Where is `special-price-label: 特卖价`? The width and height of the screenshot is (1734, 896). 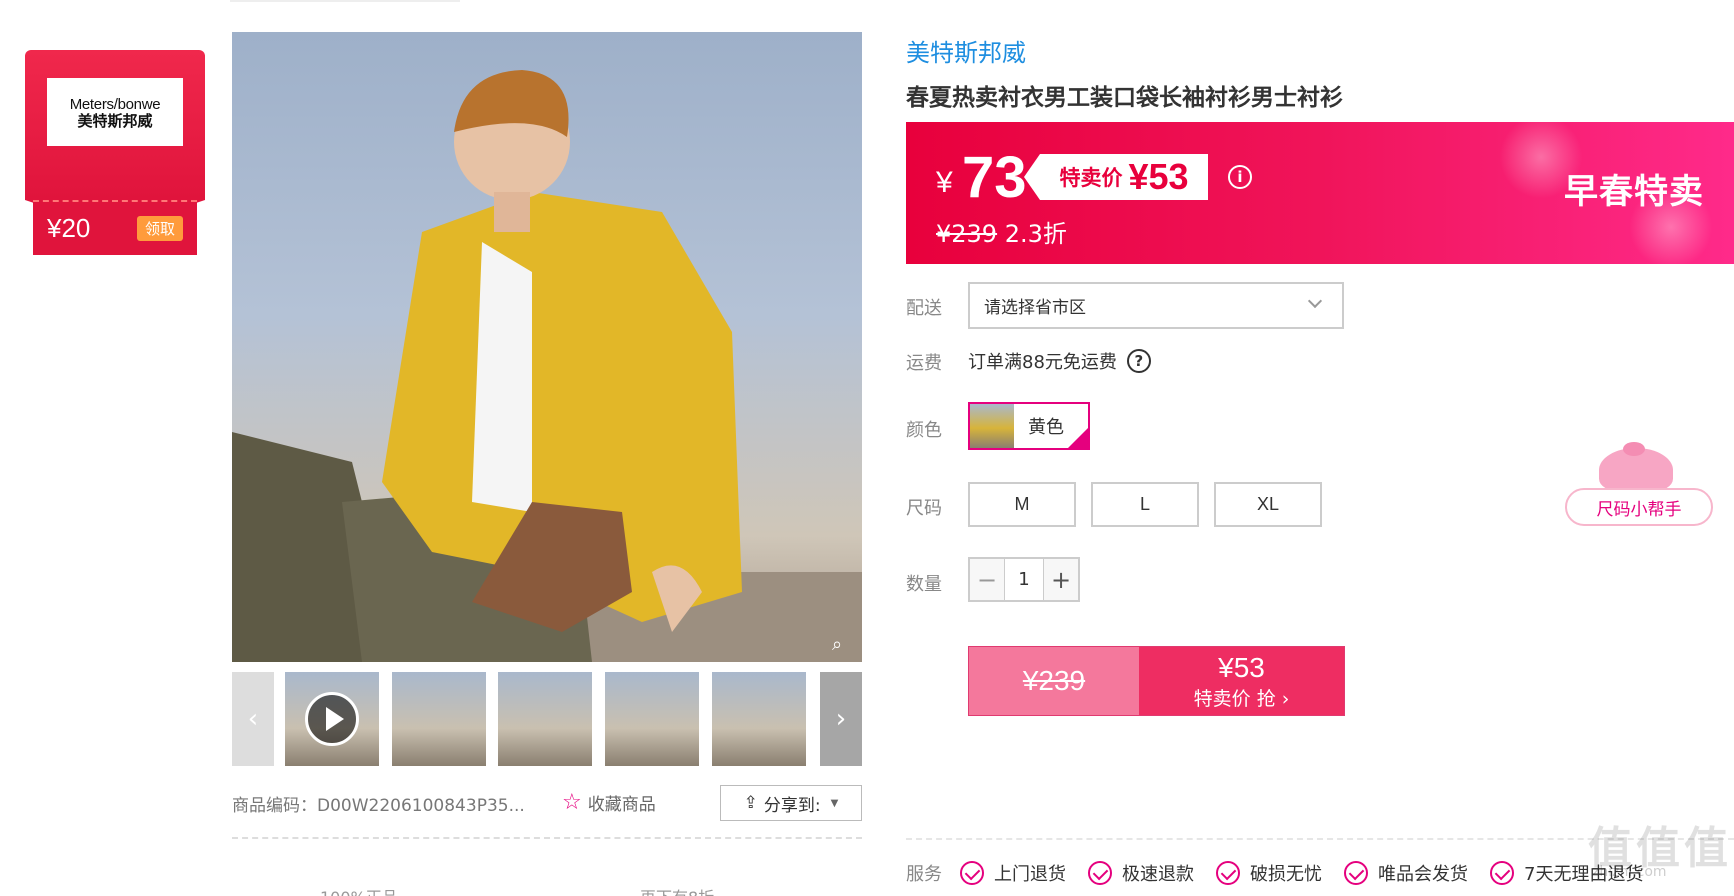
special-price-label: 特卖价 is located at coordinates (1091, 178).